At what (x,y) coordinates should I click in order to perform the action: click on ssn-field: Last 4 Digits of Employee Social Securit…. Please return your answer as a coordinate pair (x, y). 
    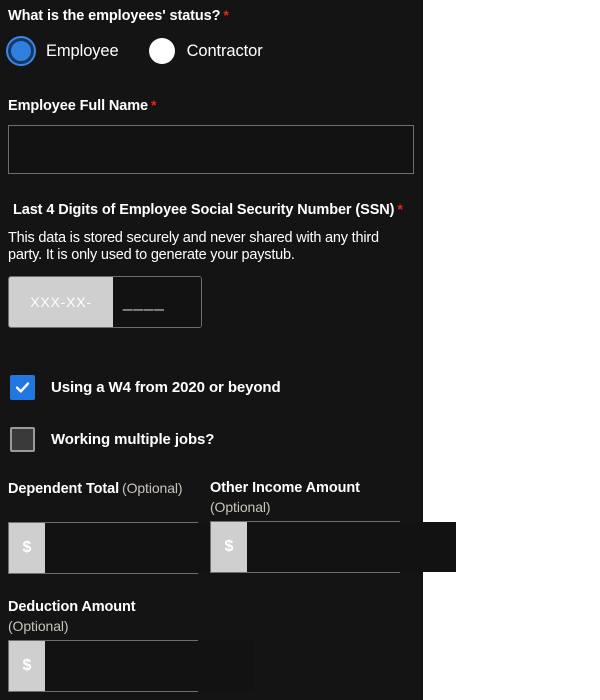
    Looking at the image, I should click on (211, 264).